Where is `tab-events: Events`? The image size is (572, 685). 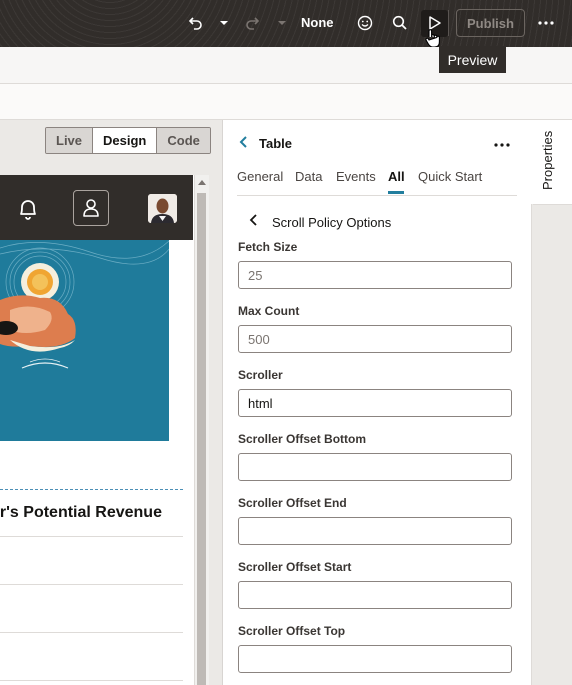 tab-events: Events is located at coordinates (356, 176).